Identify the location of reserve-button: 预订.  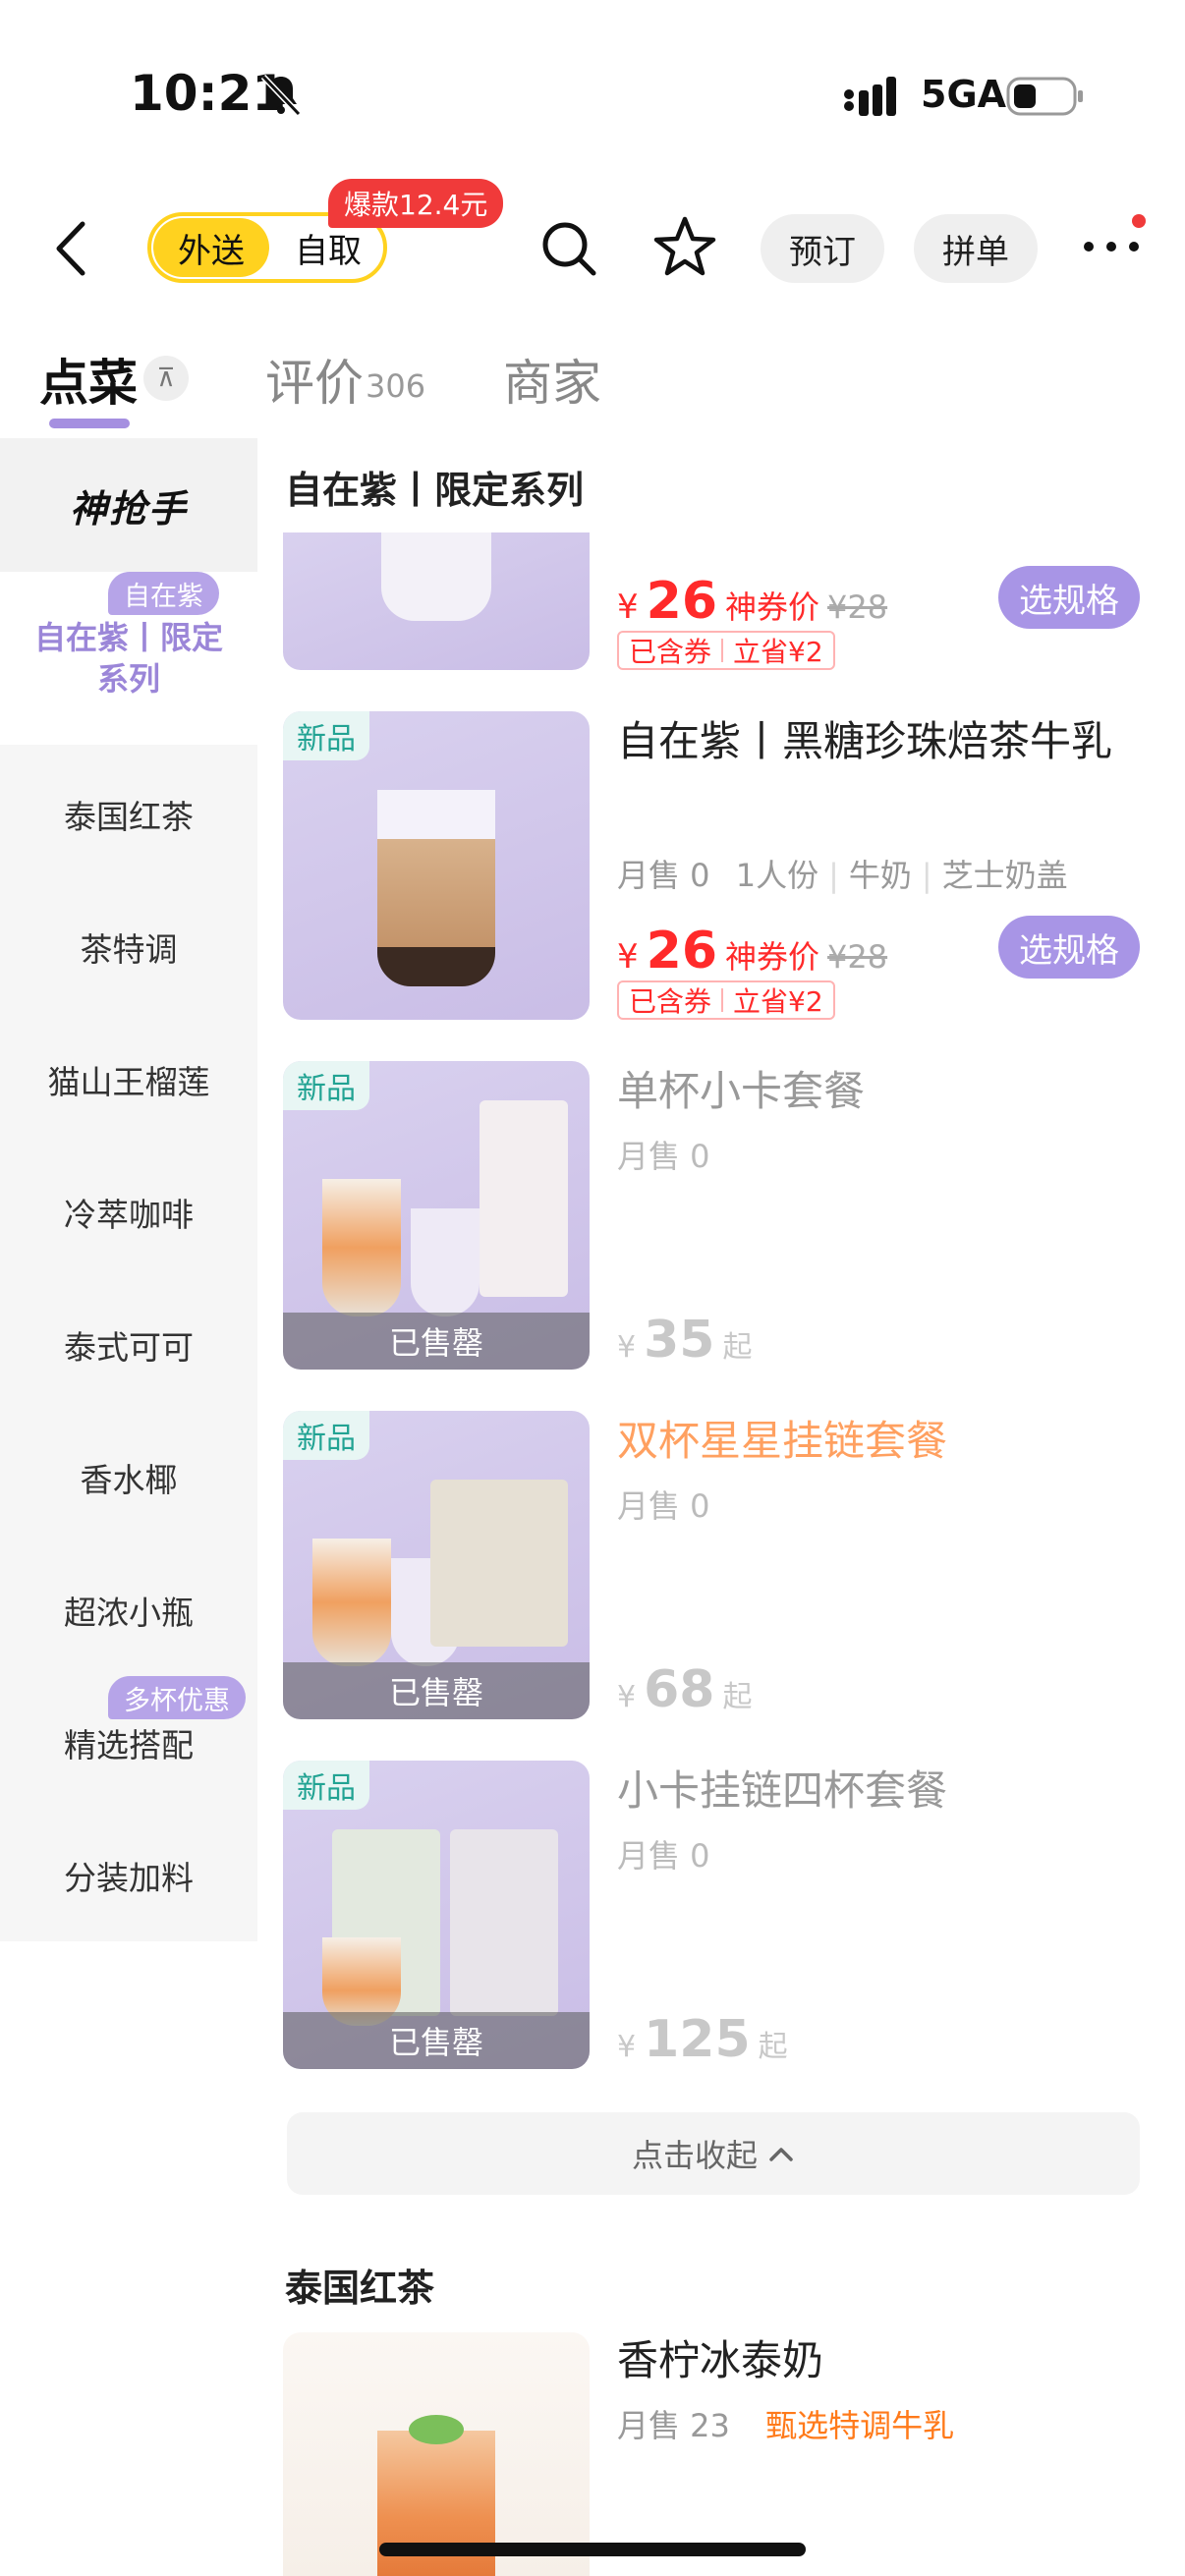
(823, 248).